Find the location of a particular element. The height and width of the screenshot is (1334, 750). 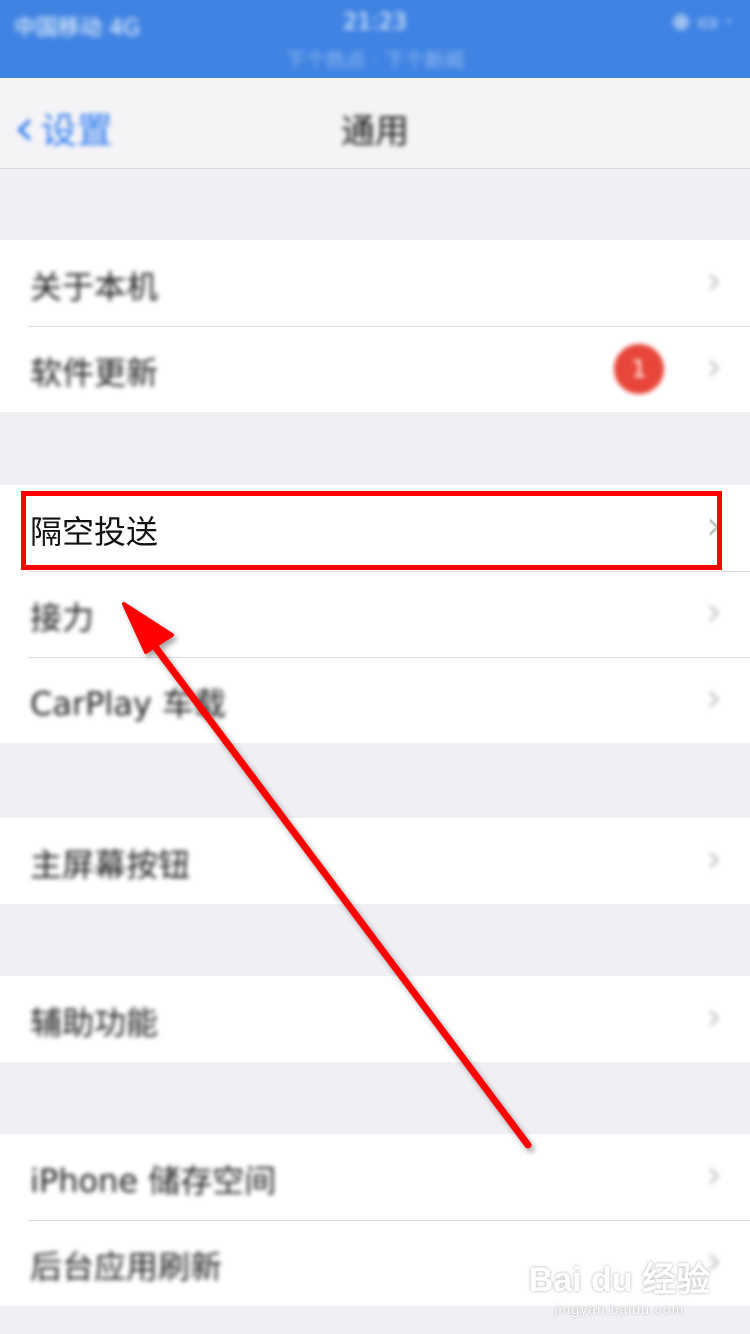

row-handoff: 接力 › is located at coordinates (375, 614).